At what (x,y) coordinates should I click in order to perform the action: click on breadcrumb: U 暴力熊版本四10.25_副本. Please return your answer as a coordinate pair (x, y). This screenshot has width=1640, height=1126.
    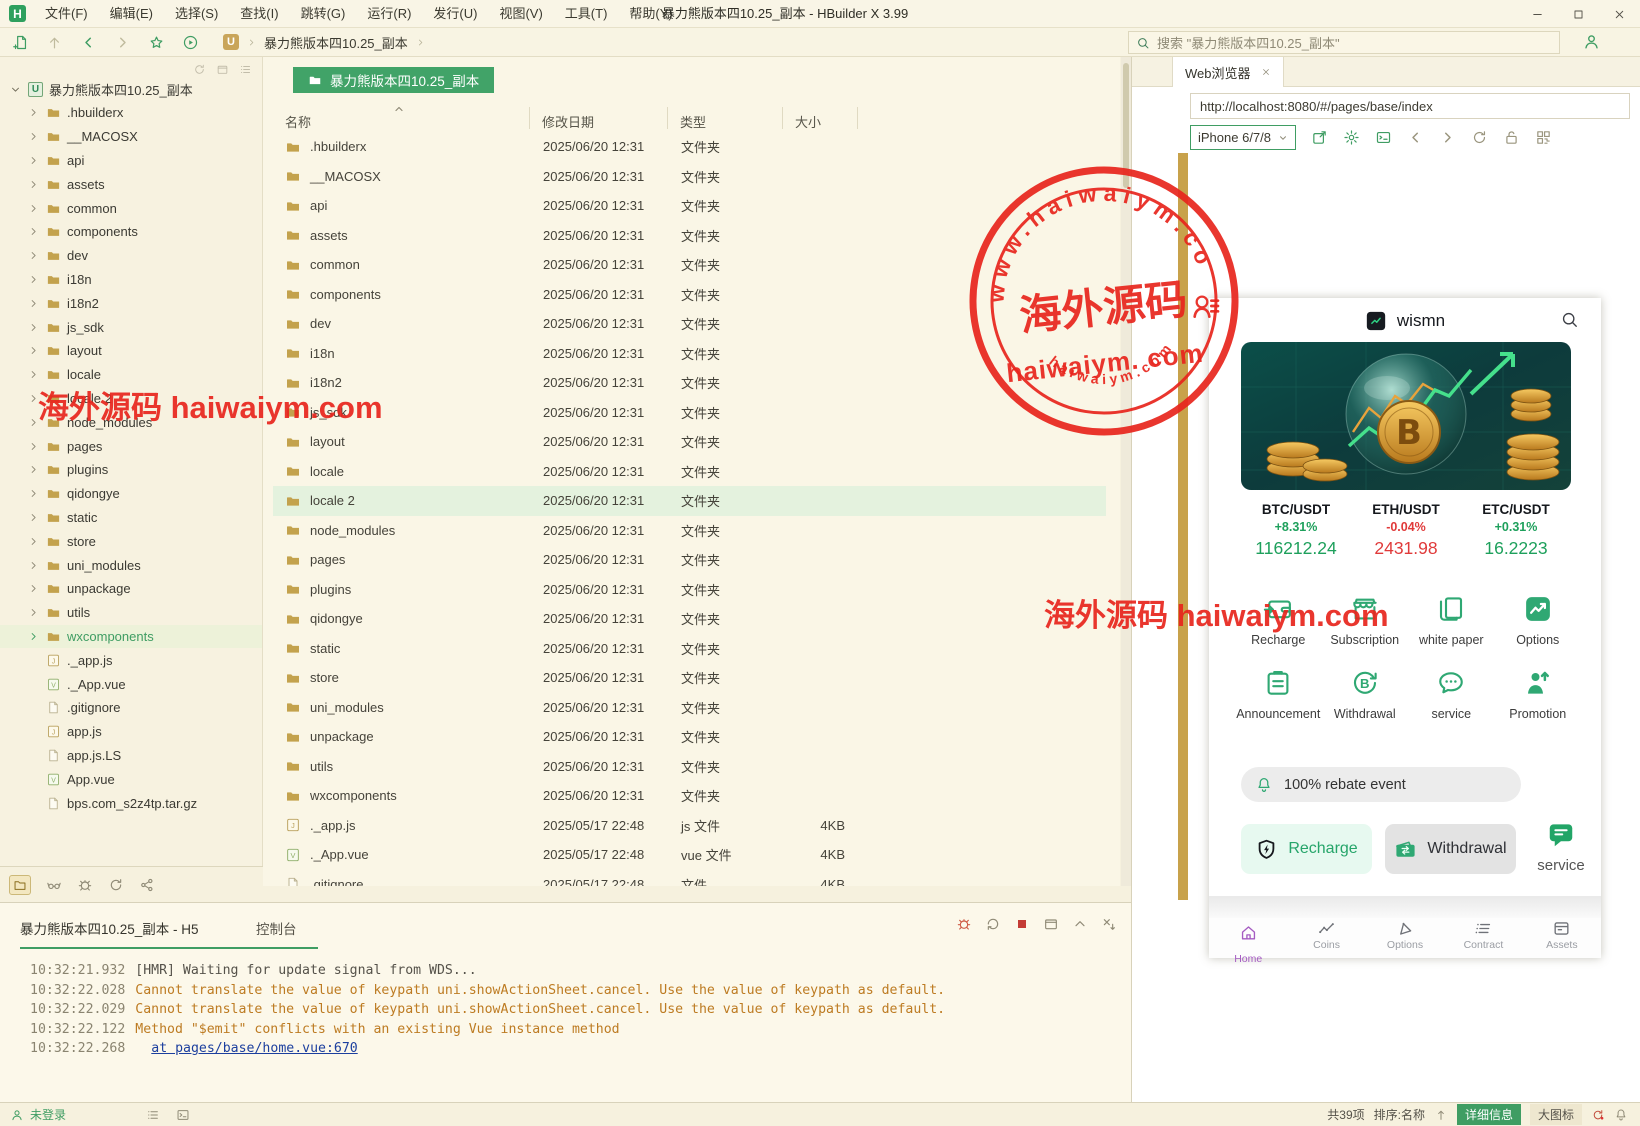
    Looking at the image, I should click on (324, 42).